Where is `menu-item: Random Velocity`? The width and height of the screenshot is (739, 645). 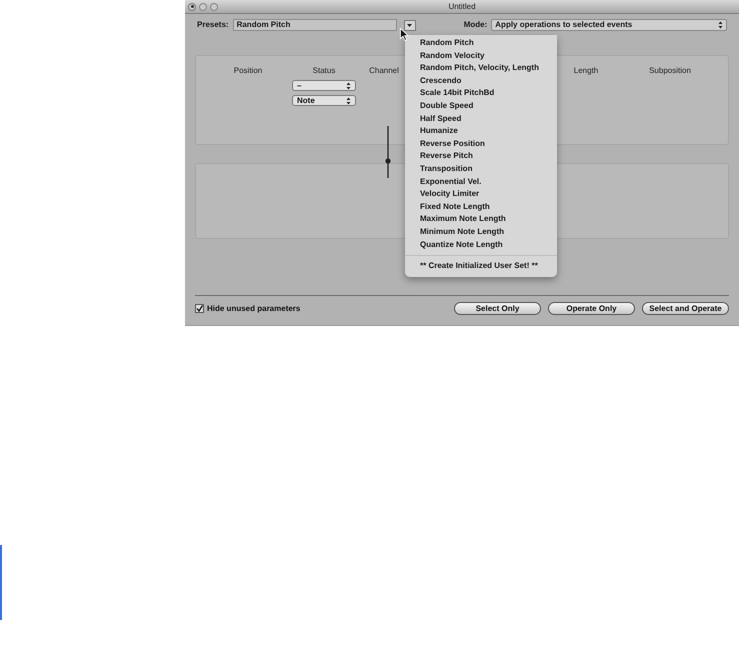 menu-item: Random Velocity is located at coordinates (481, 56).